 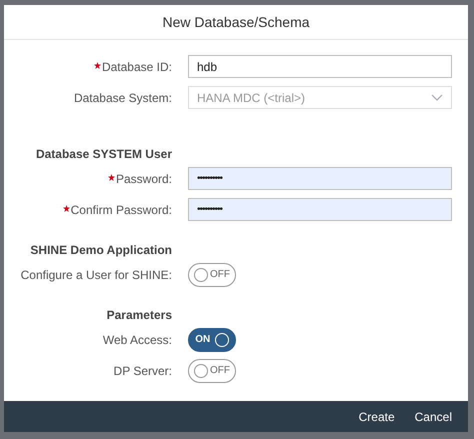 I want to click on field-label: DP Server:, so click(x=143, y=371).